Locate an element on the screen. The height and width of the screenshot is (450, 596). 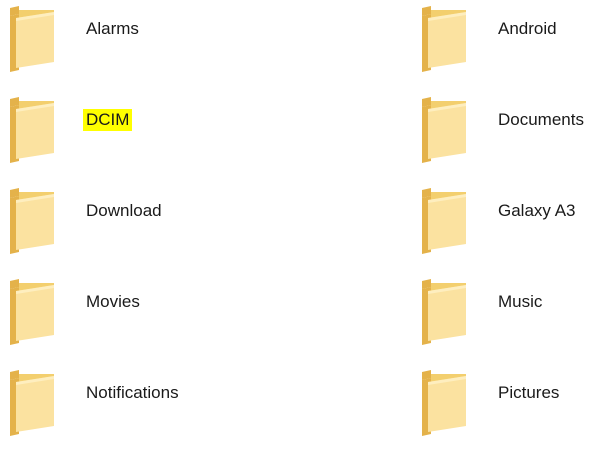
folder-item-pictures: Pictures is located at coordinates (509, 410).